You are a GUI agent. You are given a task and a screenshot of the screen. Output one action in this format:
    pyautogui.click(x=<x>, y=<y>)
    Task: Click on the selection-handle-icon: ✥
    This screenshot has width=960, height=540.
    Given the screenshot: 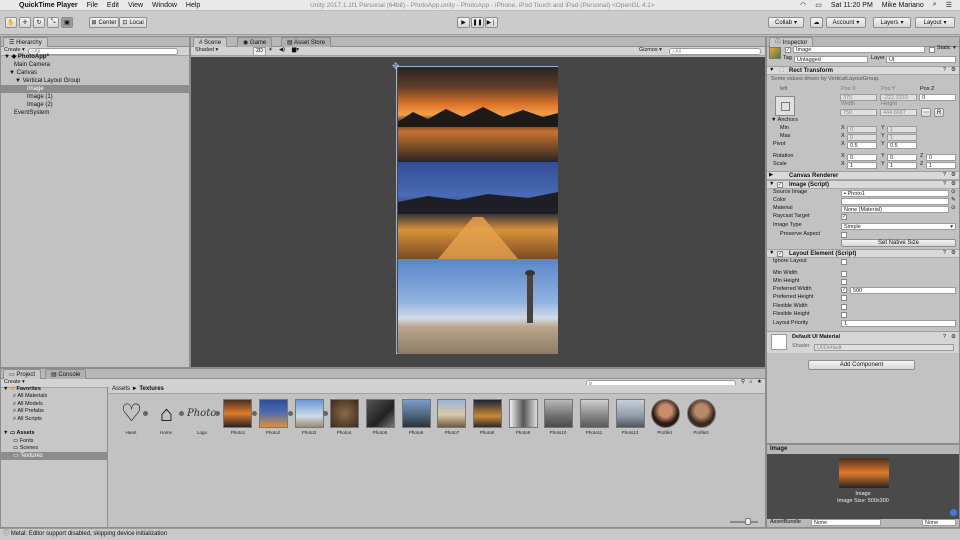 What is the action you would take?
    pyautogui.click(x=396, y=66)
    